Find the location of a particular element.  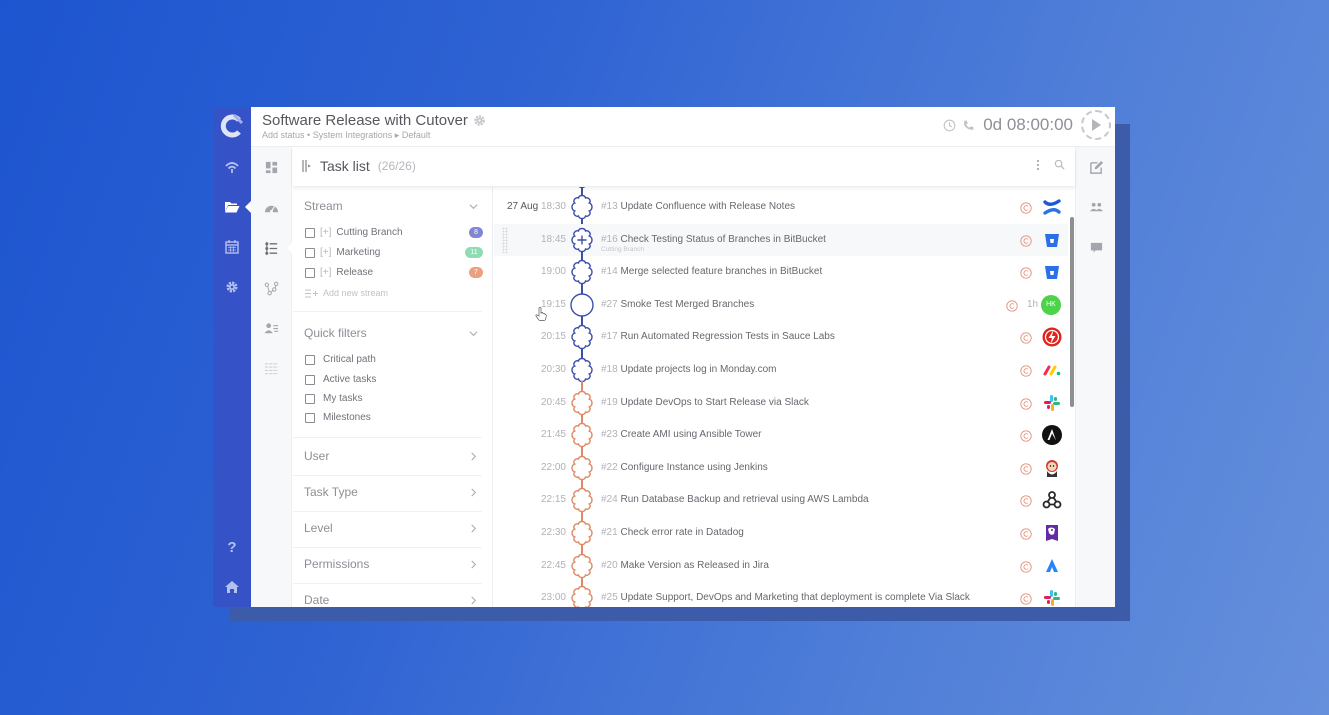

runbook-title: Software Release with Cutover is located at coordinates (365, 120).